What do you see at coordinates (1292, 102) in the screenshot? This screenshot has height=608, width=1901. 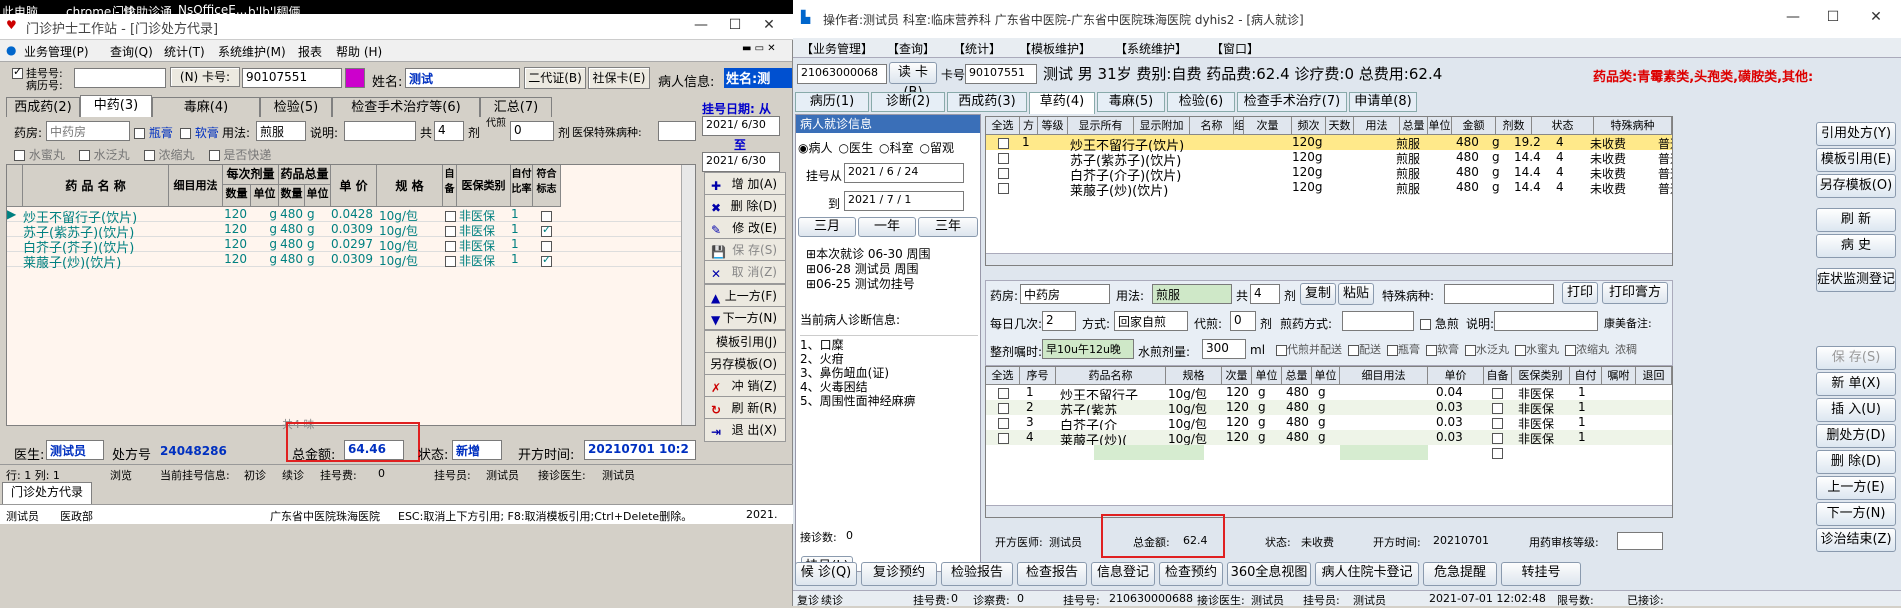 I see `tab-6: 检查手术治疗(7)` at bounding box center [1292, 102].